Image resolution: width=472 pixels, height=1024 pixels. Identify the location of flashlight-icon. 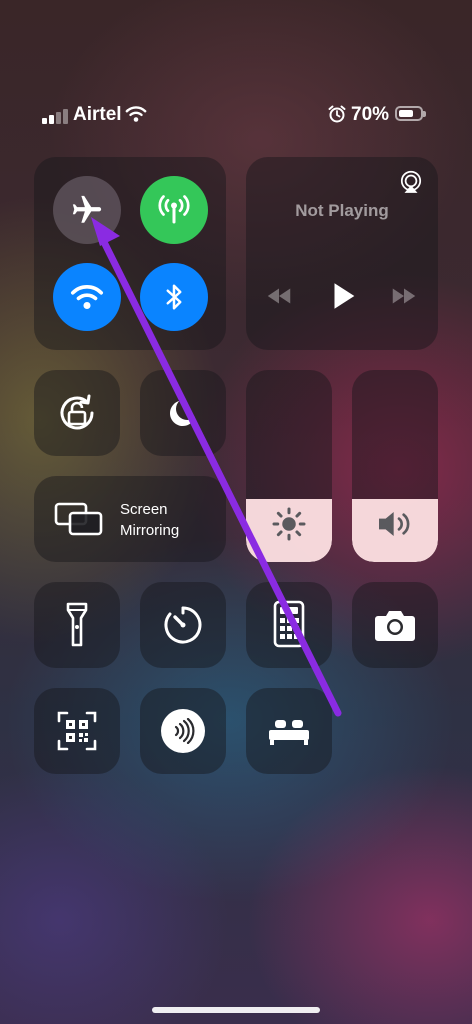
(77, 624).